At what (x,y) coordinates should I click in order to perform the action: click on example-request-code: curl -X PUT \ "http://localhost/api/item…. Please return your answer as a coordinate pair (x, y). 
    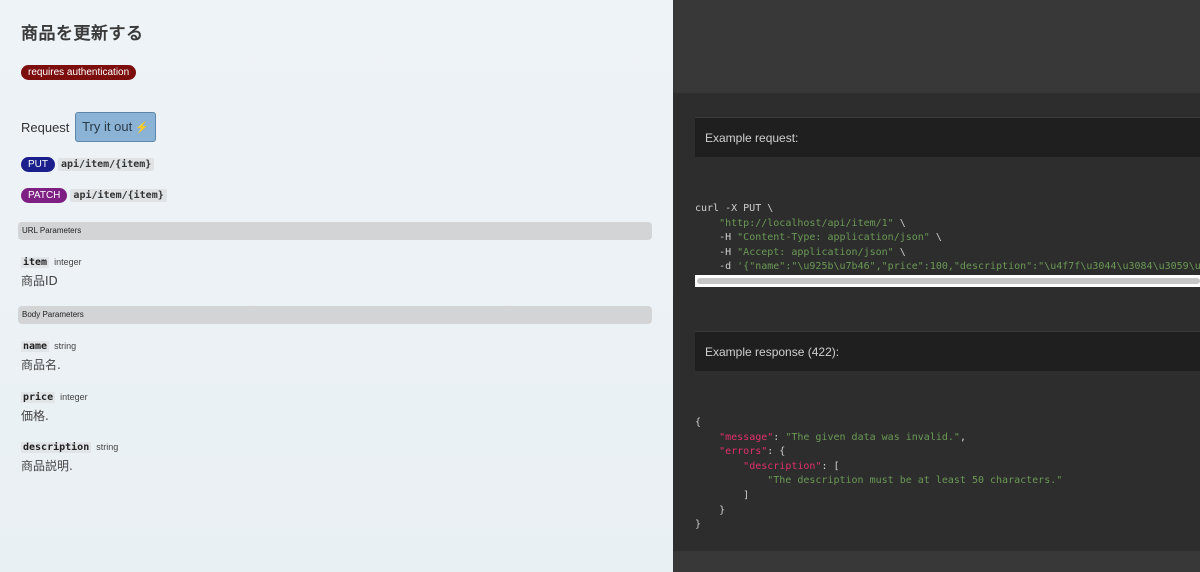
    Looking at the image, I should click on (947, 238).